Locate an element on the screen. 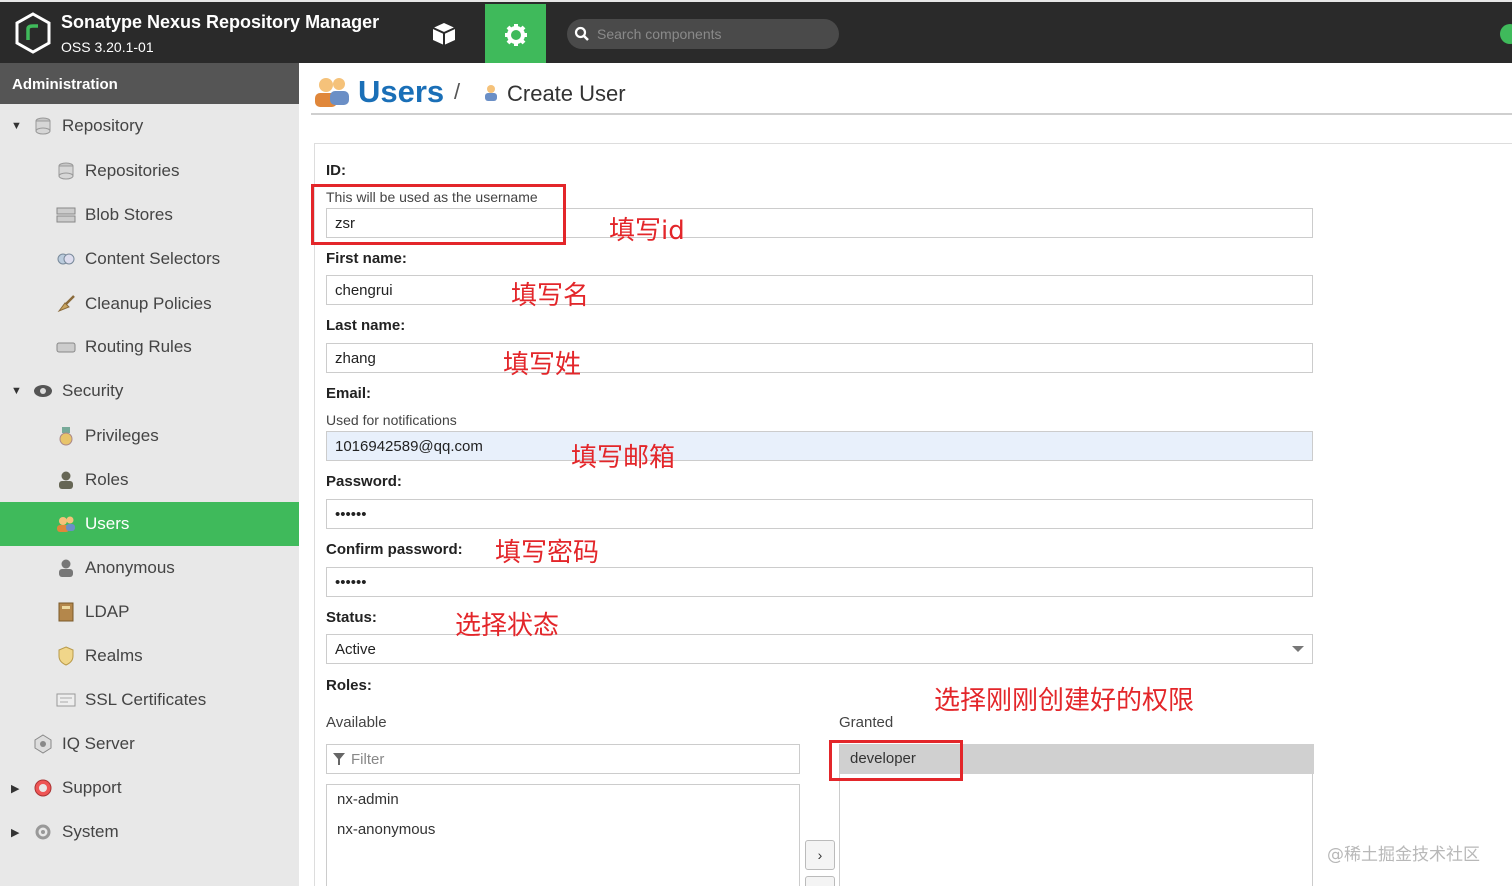 This screenshot has height=886, width=1512. email-label: Email: is located at coordinates (349, 393).